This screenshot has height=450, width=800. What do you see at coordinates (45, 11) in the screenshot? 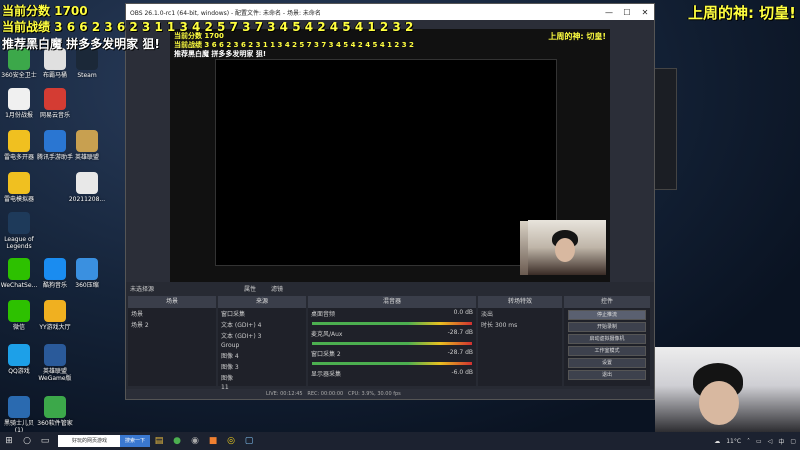
I see `score-overlay: 当前分数 1700` at bounding box center [45, 11].